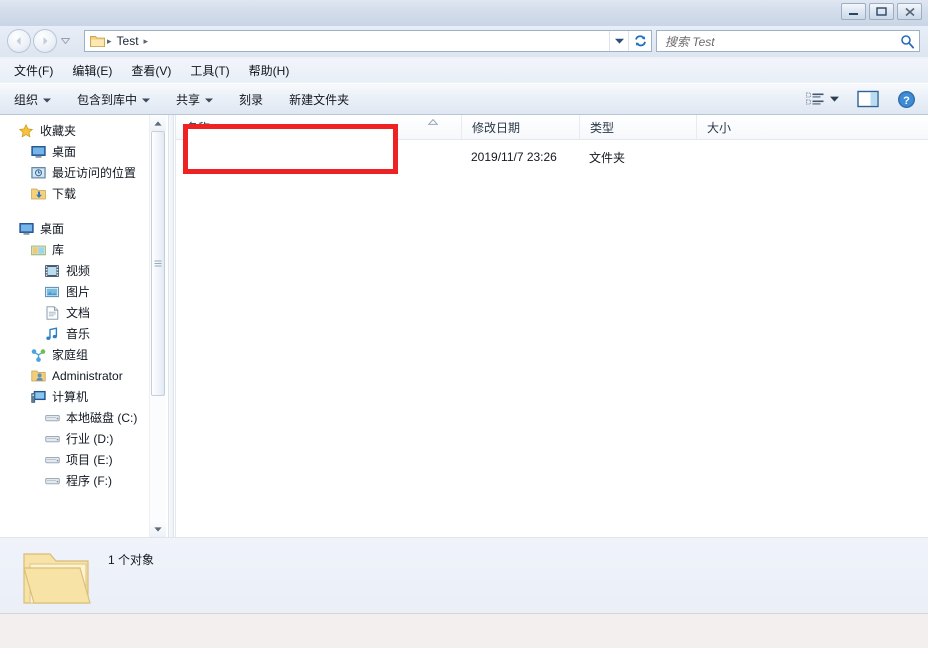 The width and height of the screenshot is (928, 648). I want to click on pane-splitter, so click(171, 326).